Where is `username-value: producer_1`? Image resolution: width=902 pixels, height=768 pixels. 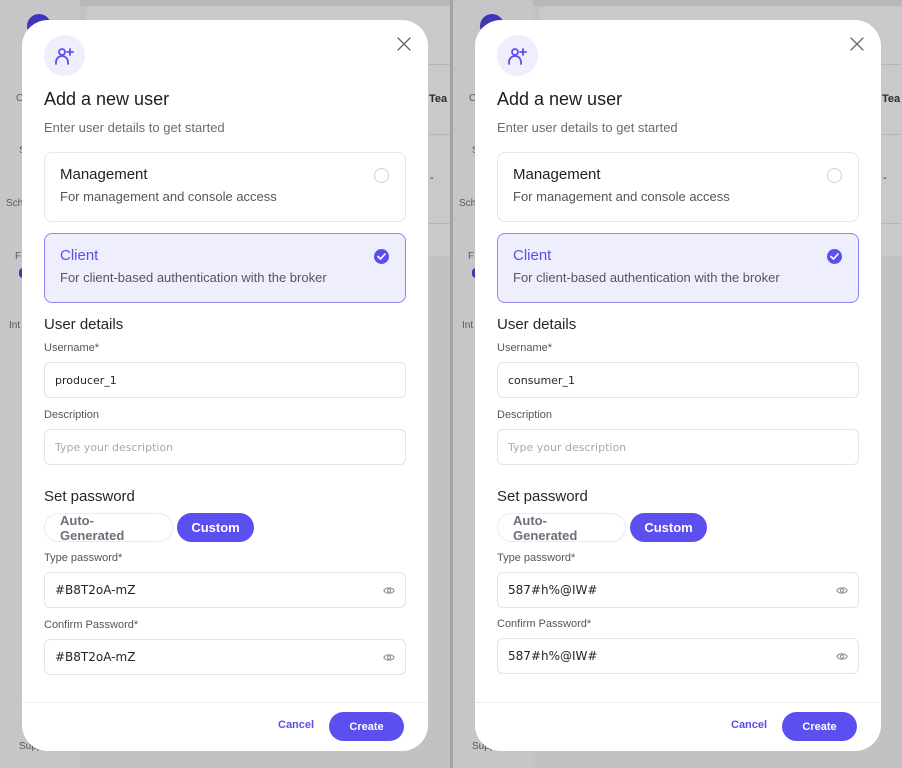 username-value: producer_1 is located at coordinates (86, 380).